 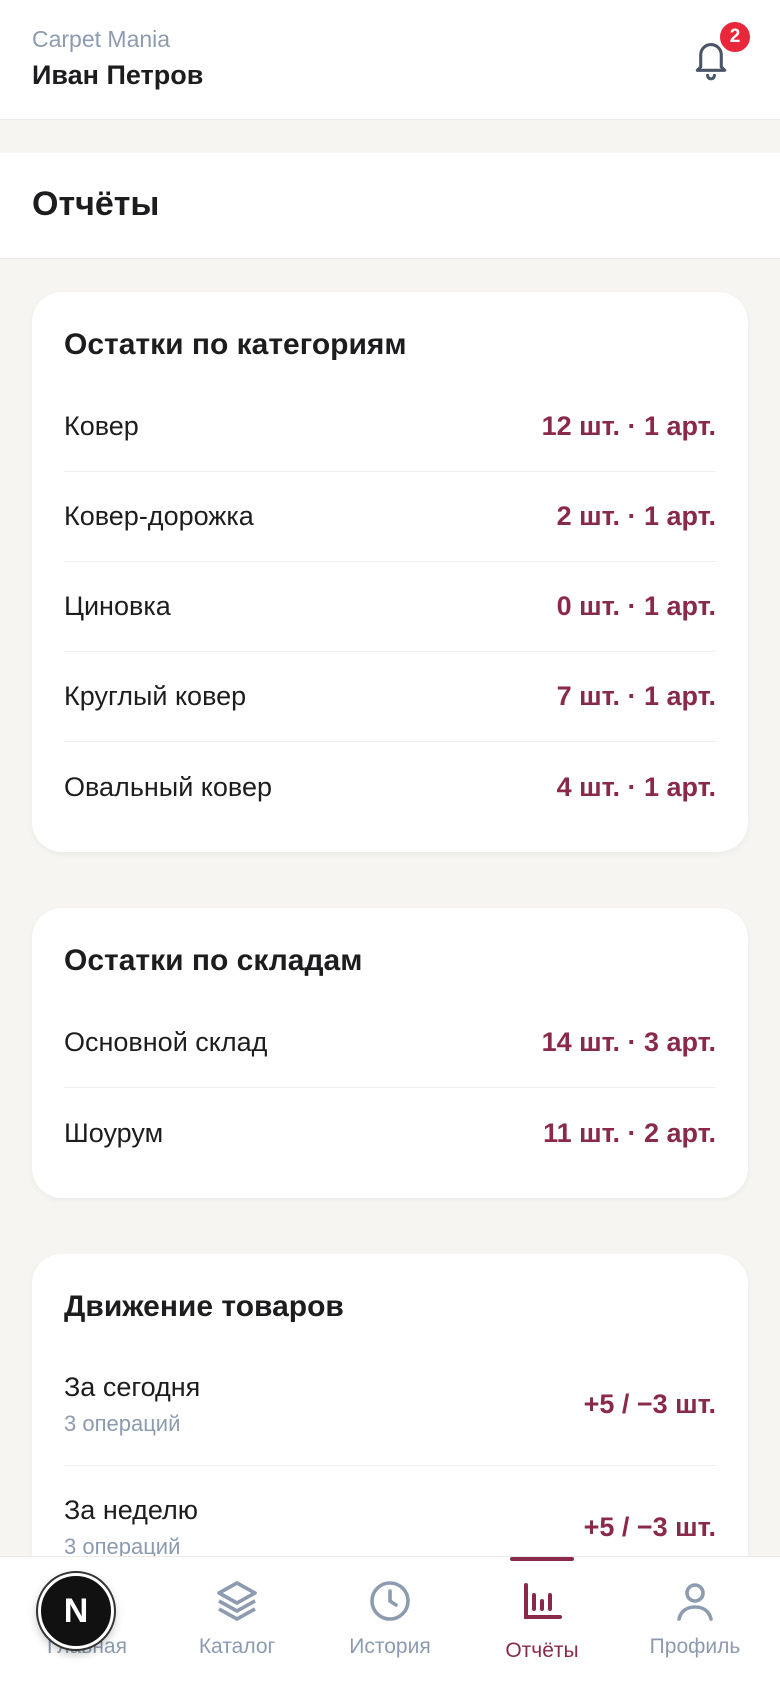 What do you see at coordinates (390, 1601) in the screenshot?
I see `clock-icon` at bounding box center [390, 1601].